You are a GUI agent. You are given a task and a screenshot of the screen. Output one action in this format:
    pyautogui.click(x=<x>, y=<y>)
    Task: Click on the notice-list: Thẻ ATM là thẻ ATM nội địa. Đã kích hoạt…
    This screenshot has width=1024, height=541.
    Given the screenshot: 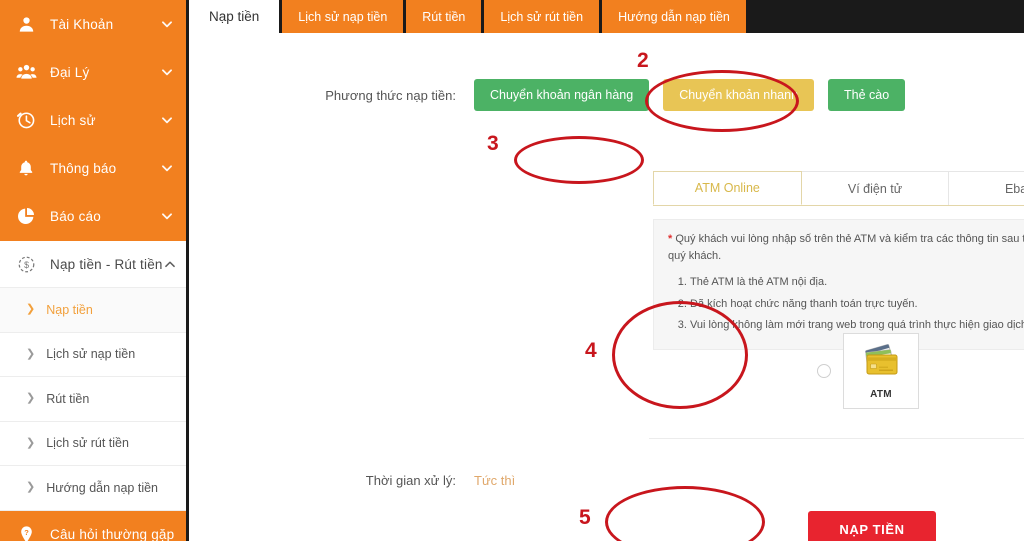 What is the action you would take?
    pyautogui.click(x=857, y=304)
    